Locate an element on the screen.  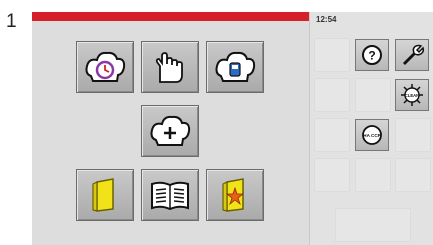
help-icon: ? is located at coordinates (372, 55).